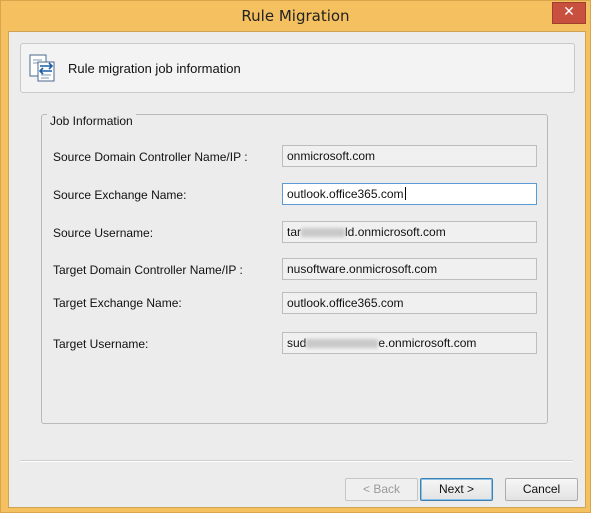  I want to click on source-username-prefix: tar, so click(294, 232).